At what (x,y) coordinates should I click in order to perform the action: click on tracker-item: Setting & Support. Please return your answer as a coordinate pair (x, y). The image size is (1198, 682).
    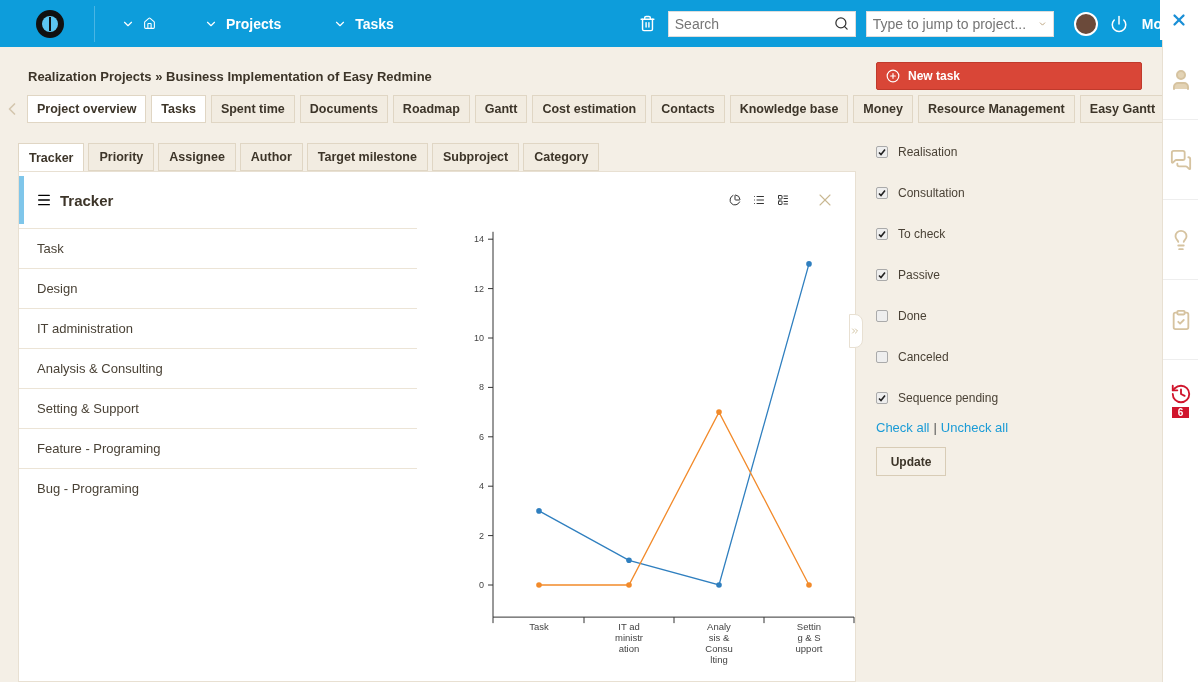
    Looking at the image, I should click on (218, 408).